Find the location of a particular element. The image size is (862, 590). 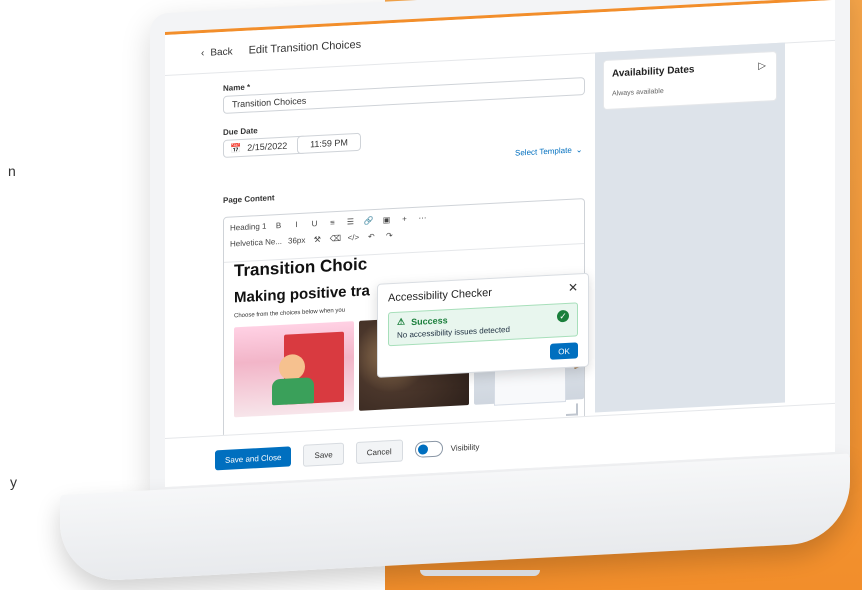

align-icon: ≡ is located at coordinates (332, 222).